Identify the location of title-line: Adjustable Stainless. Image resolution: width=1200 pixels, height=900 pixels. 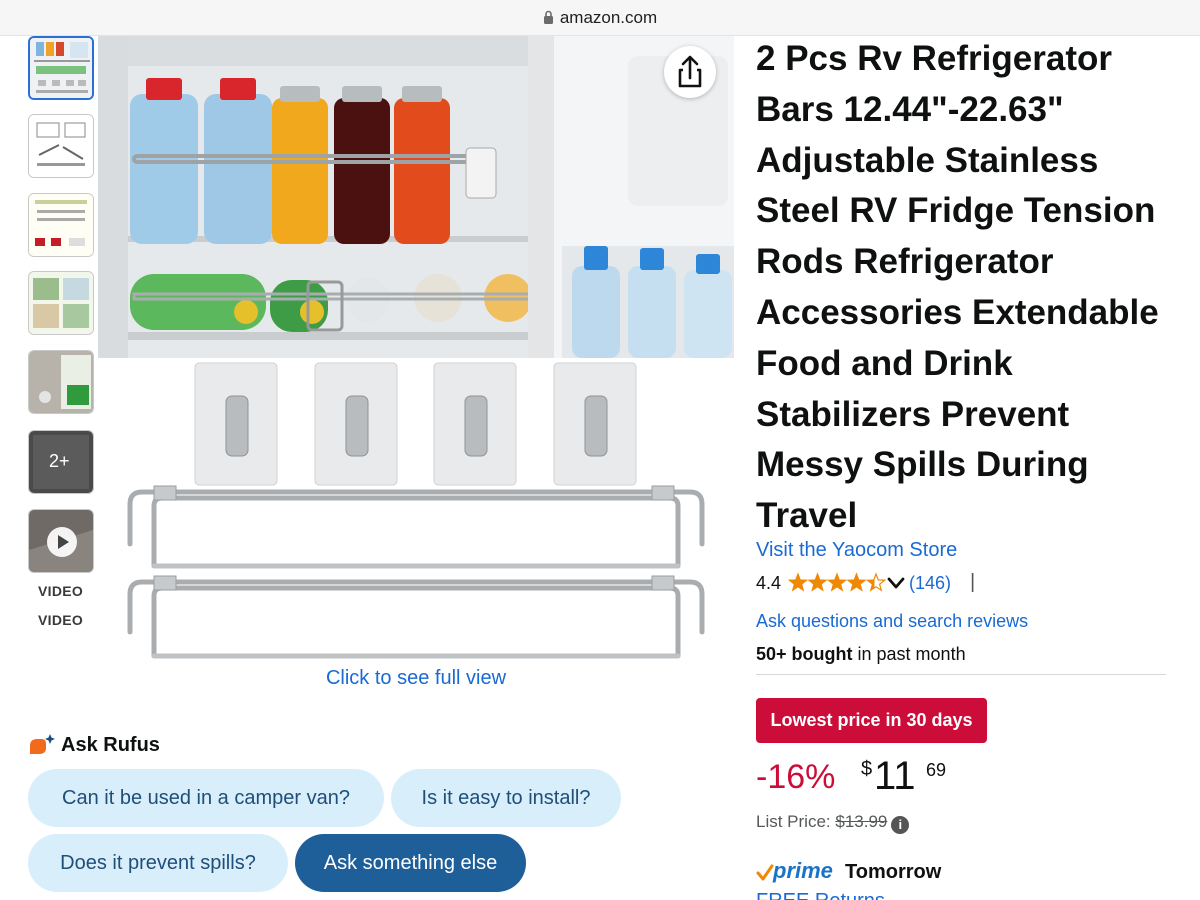
(927, 160).